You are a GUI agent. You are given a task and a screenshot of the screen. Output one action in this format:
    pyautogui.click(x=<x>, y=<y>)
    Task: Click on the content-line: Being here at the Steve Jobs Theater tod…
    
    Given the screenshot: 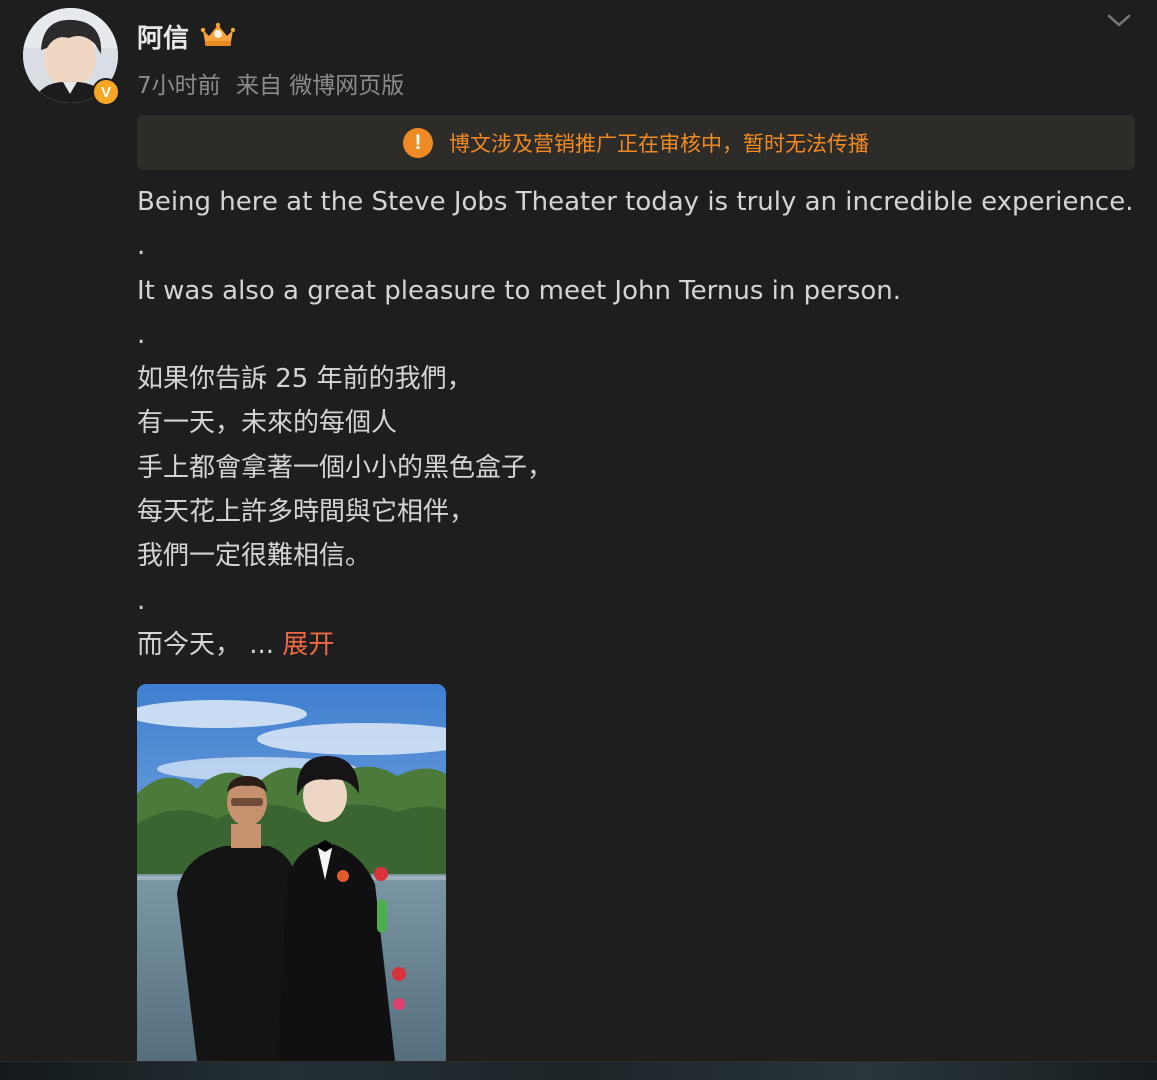 What is the action you would take?
    pyautogui.click(x=635, y=202)
    